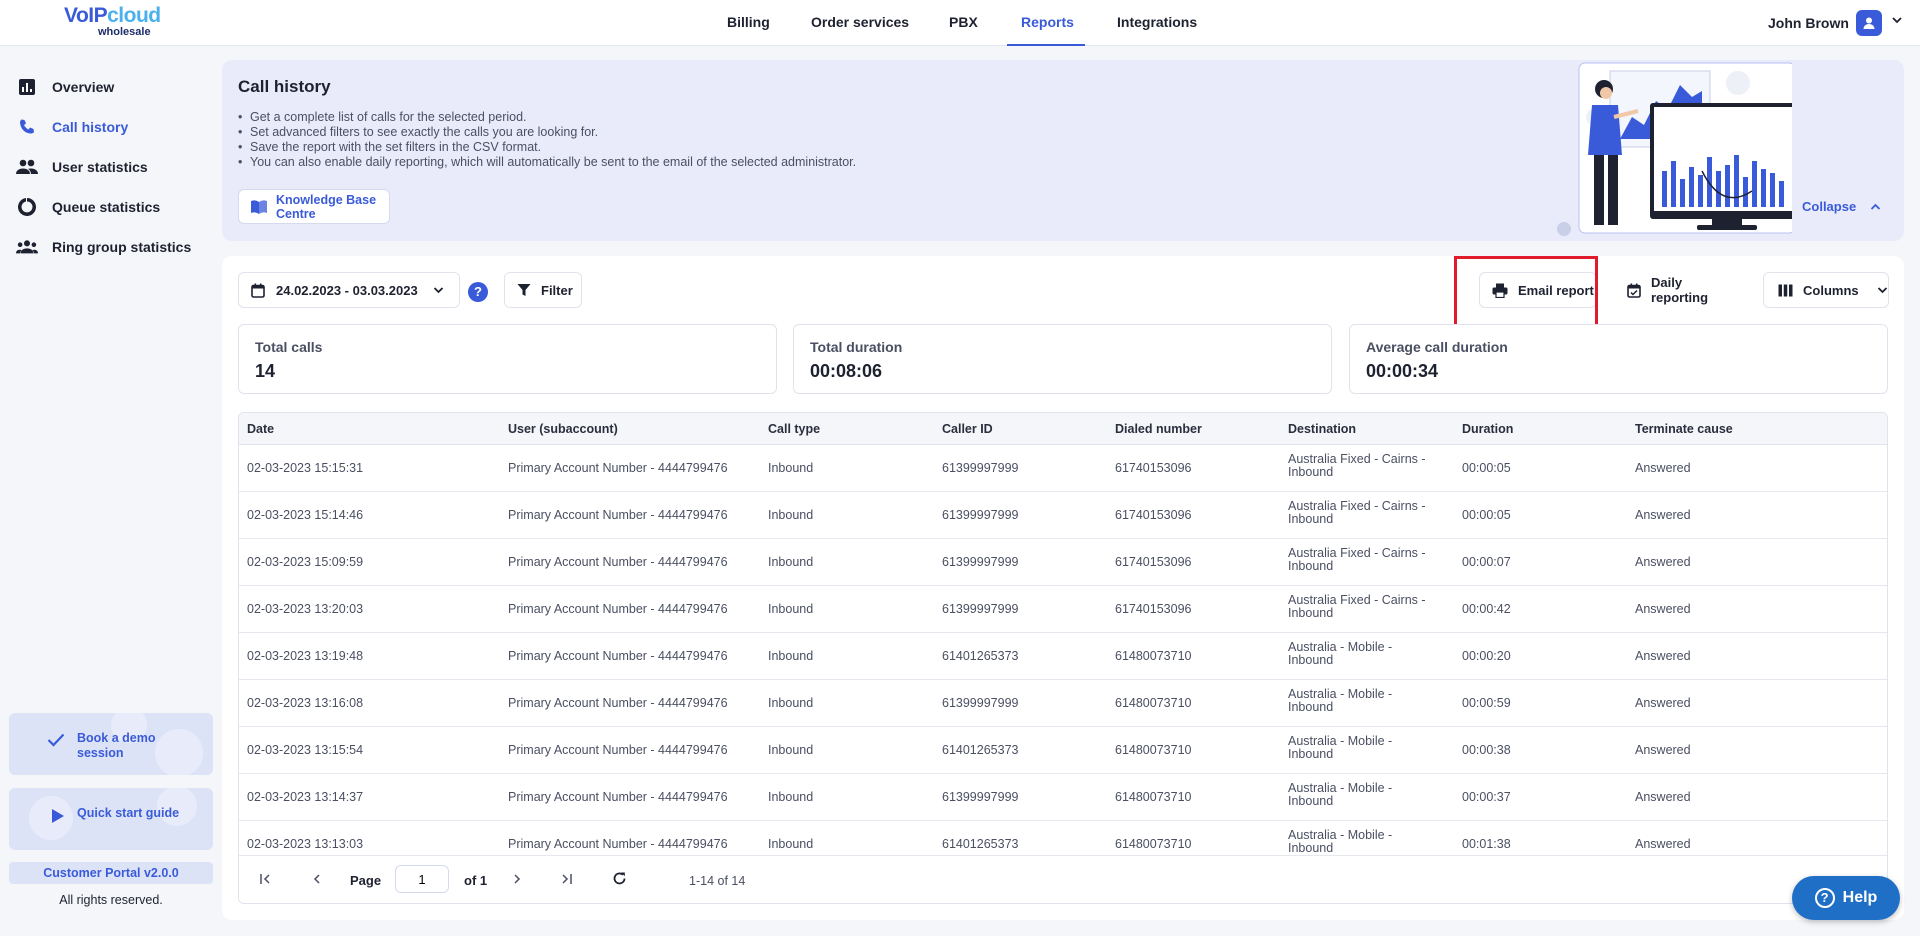 The width and height of the screenshot is (1920, 936). I want to click on cell-duration: 00:00:38, so click(1486, 750).